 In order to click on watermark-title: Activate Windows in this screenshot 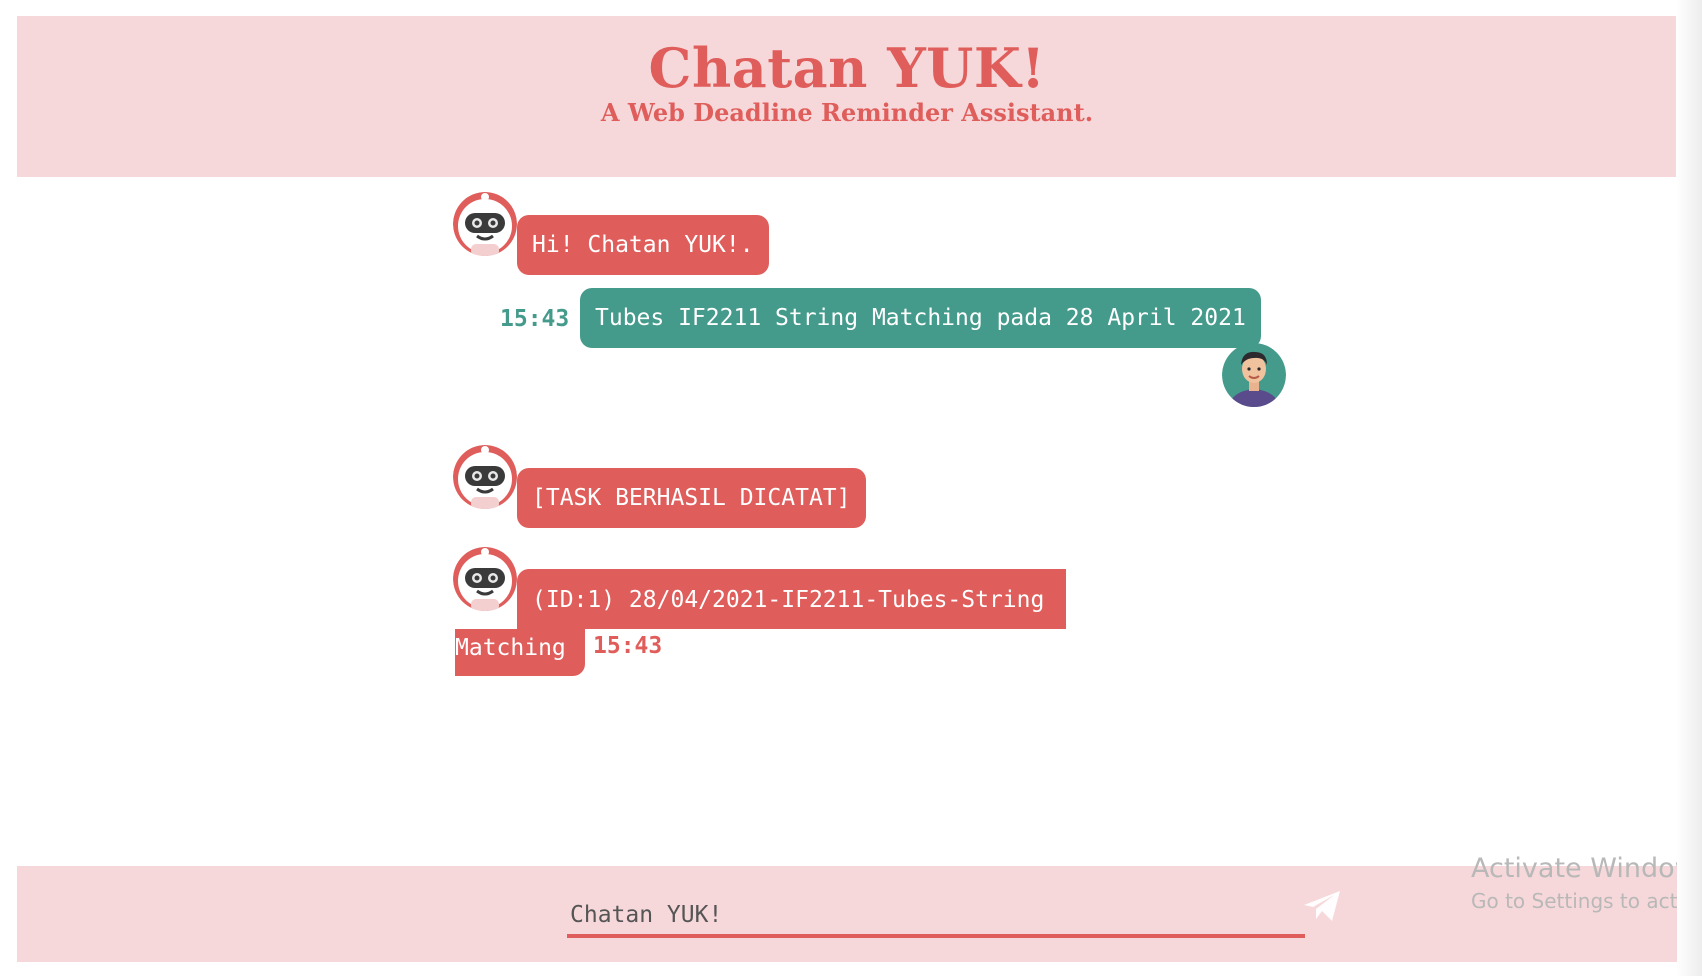, I will do `click(1574, 868)`.